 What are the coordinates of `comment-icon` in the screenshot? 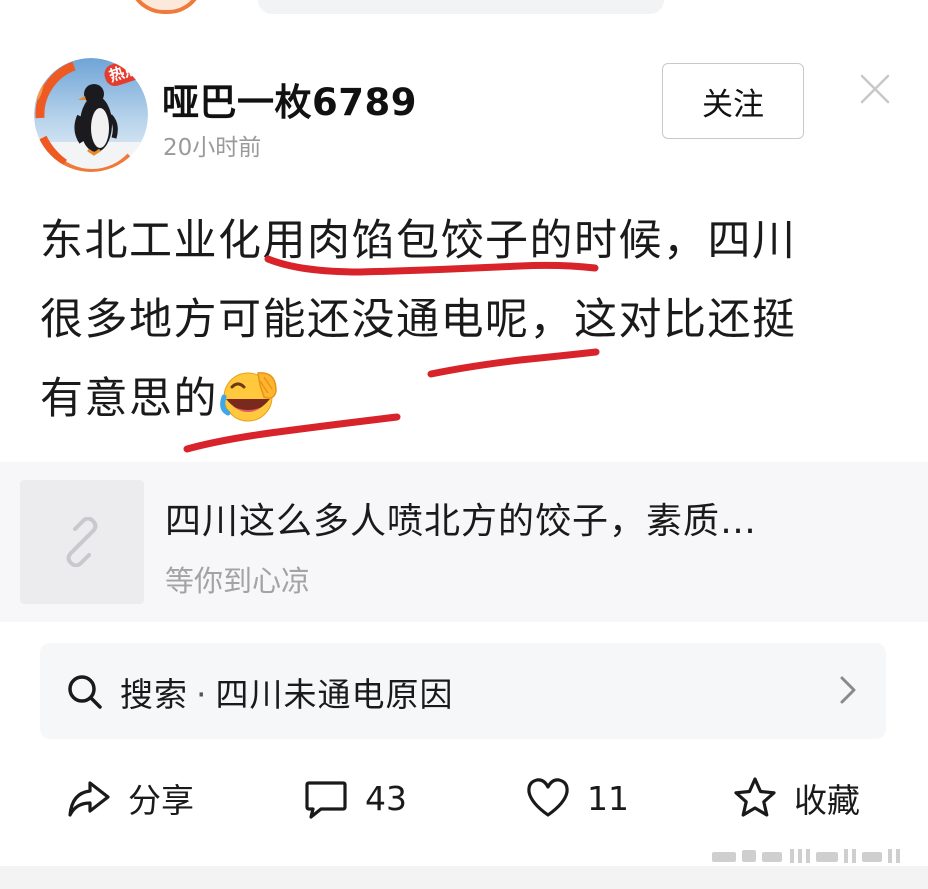 It's located at (326, 800).